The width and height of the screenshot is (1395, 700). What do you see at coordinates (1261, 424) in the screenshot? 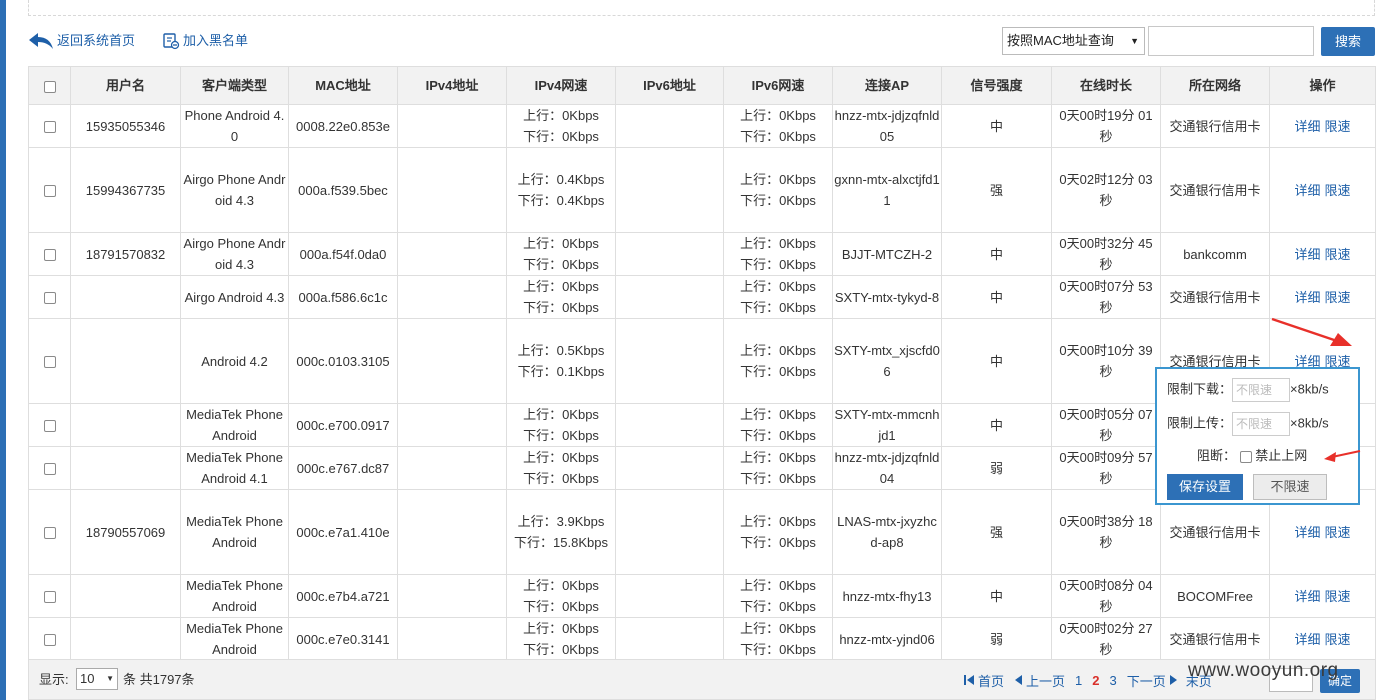
I see `upload-limit-input: 不限速` at bounding box center [1261, 424].